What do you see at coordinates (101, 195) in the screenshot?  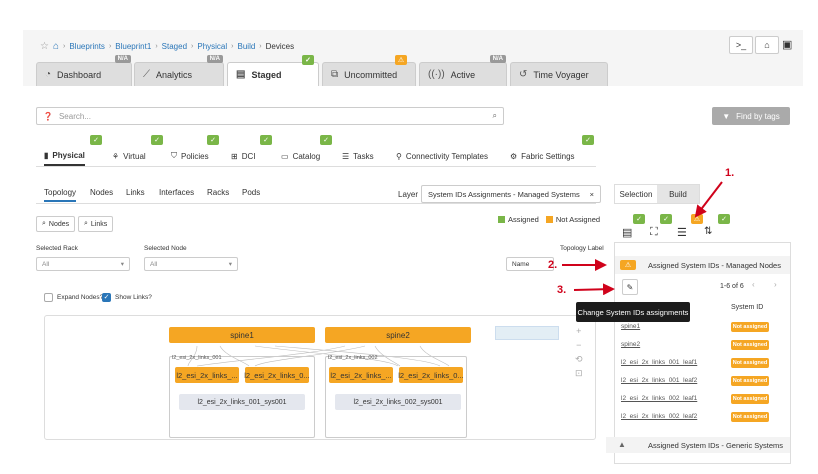 I see `tab-nodes: Nodes` at bounding box center [101, 195].